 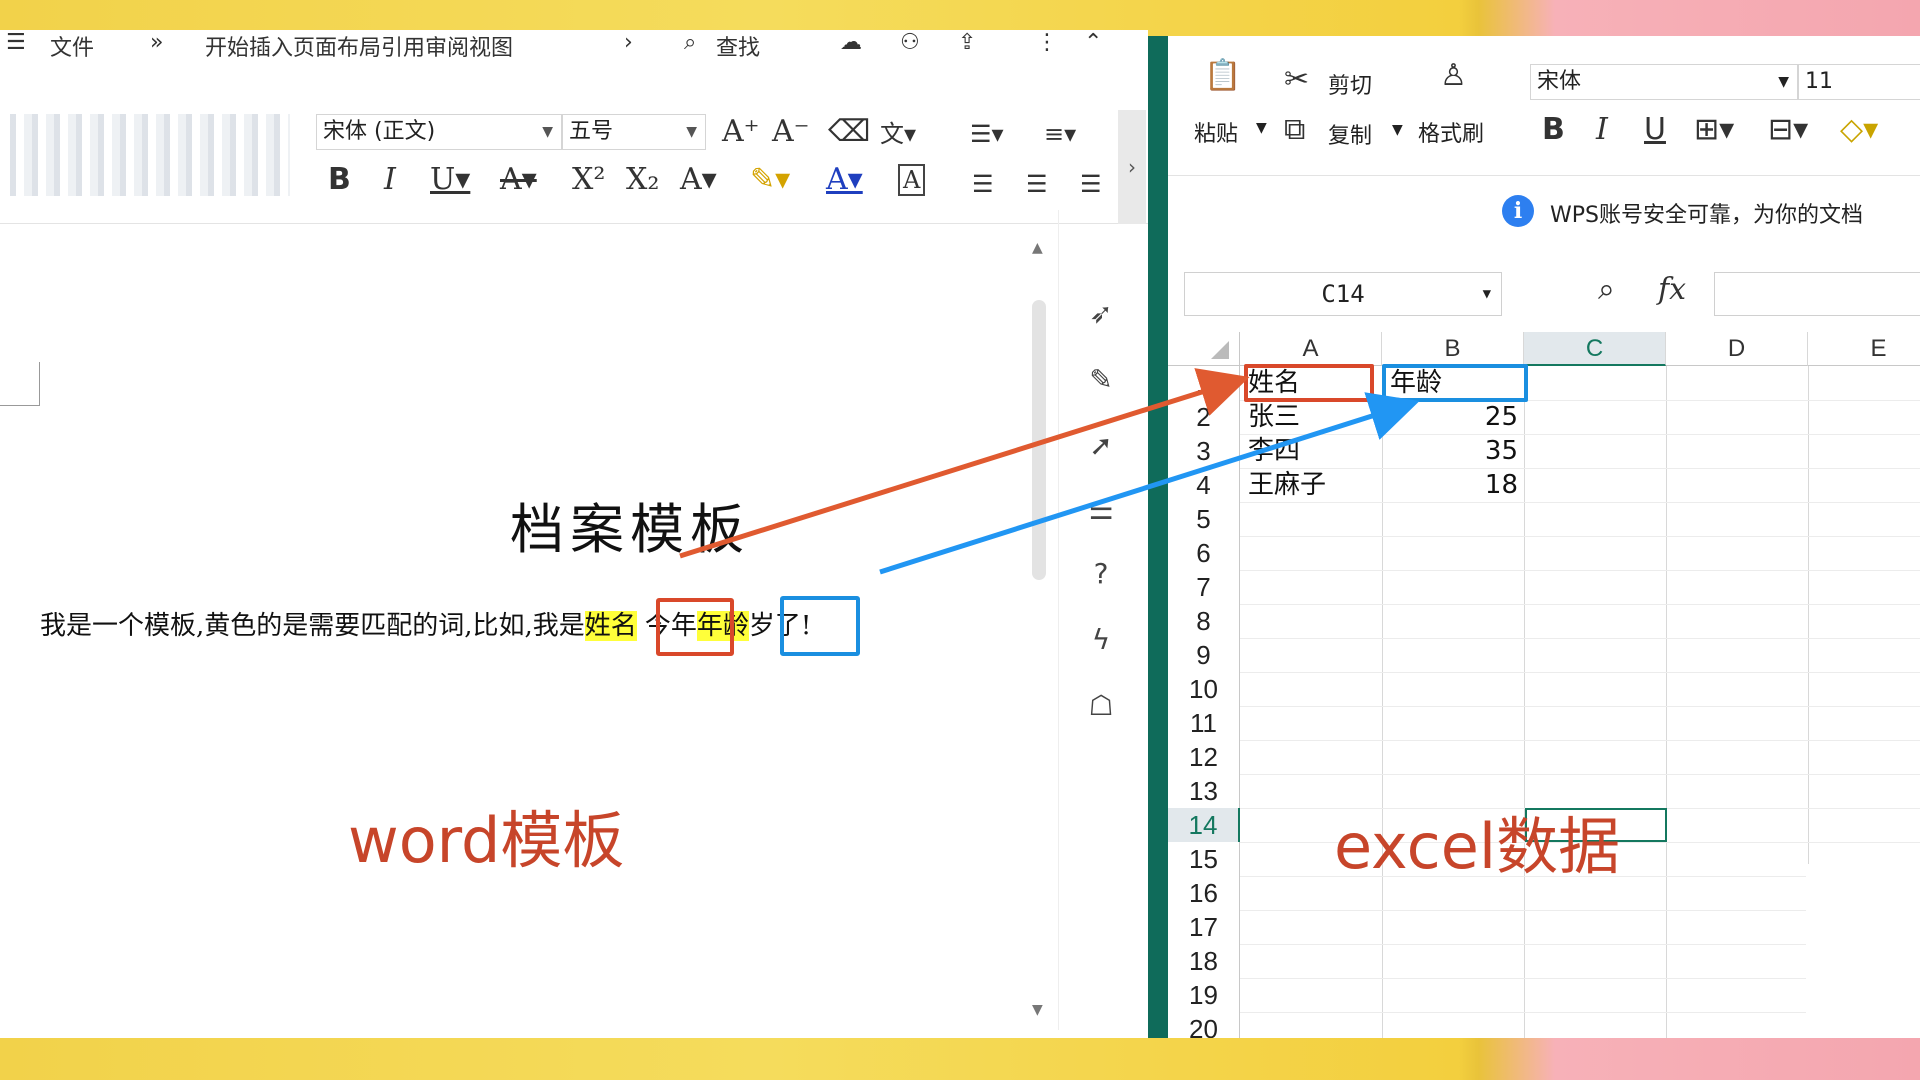 I want to click on search-icon: ⌕, so click(x=690, y=42).